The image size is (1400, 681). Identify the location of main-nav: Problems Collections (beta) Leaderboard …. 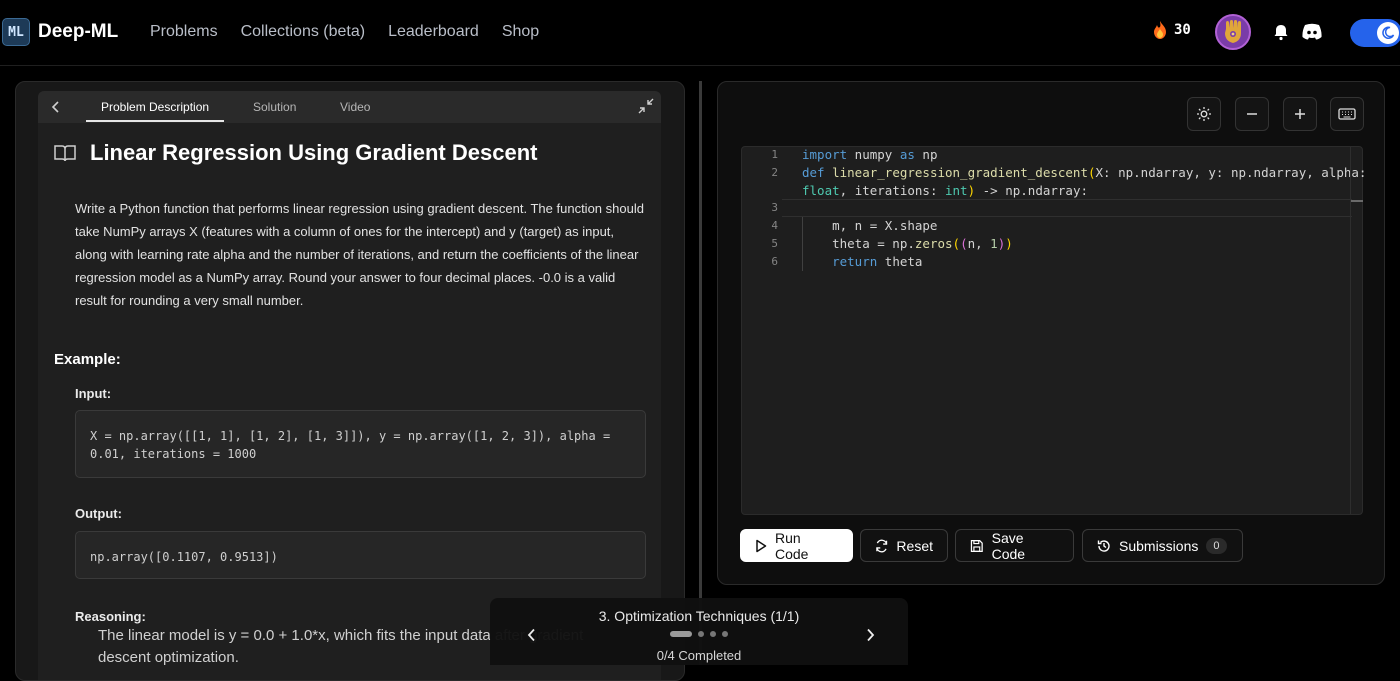
(344, 32).